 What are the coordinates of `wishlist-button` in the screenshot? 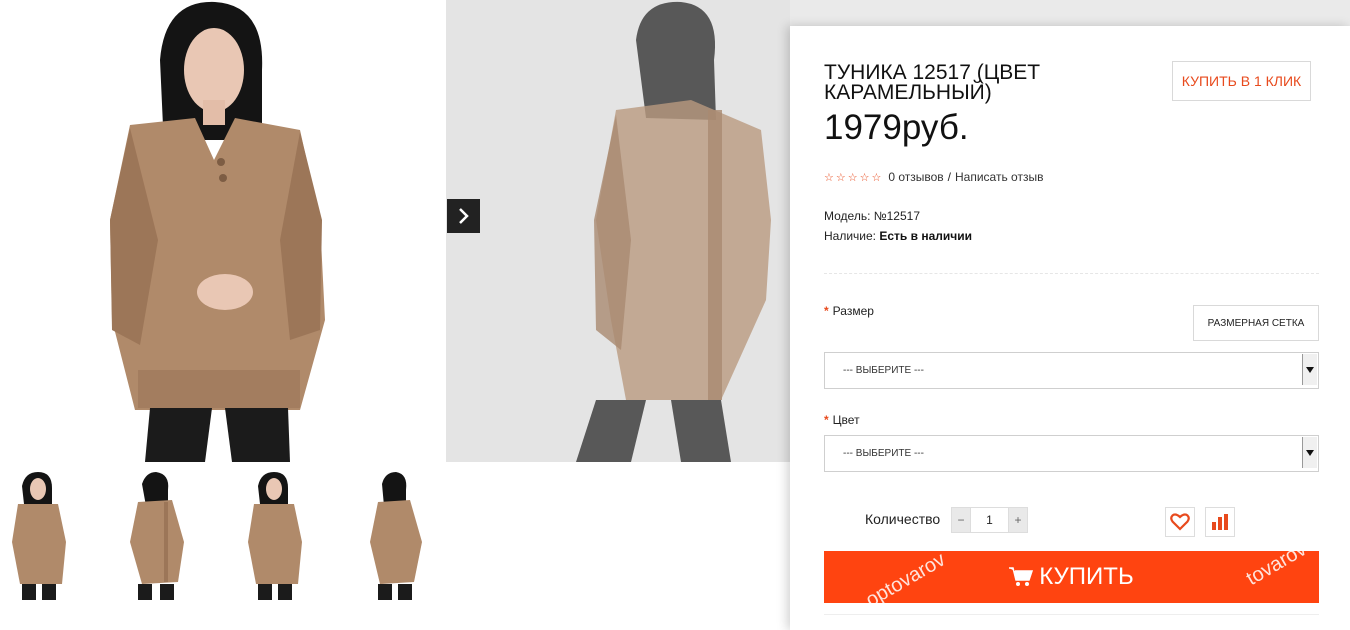 It's located at (1180, 522).